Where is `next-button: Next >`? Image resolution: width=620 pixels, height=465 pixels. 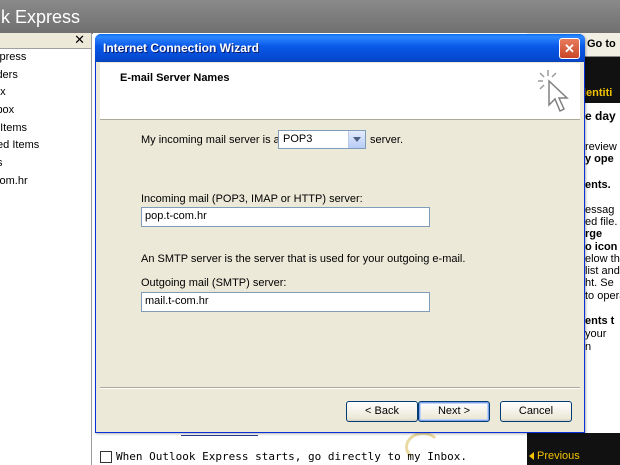
next-button: Next > is located at coordinates (454, 411).